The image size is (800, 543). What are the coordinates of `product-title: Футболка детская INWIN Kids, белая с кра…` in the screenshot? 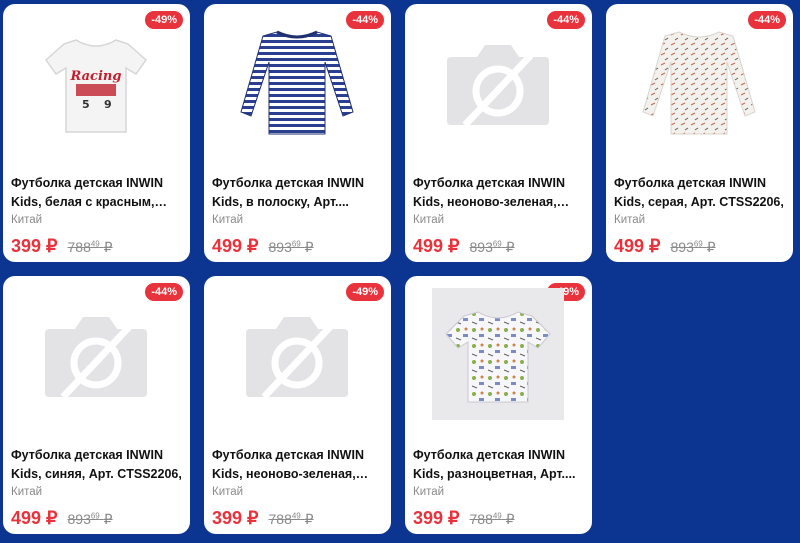 It's located at (97, 193).